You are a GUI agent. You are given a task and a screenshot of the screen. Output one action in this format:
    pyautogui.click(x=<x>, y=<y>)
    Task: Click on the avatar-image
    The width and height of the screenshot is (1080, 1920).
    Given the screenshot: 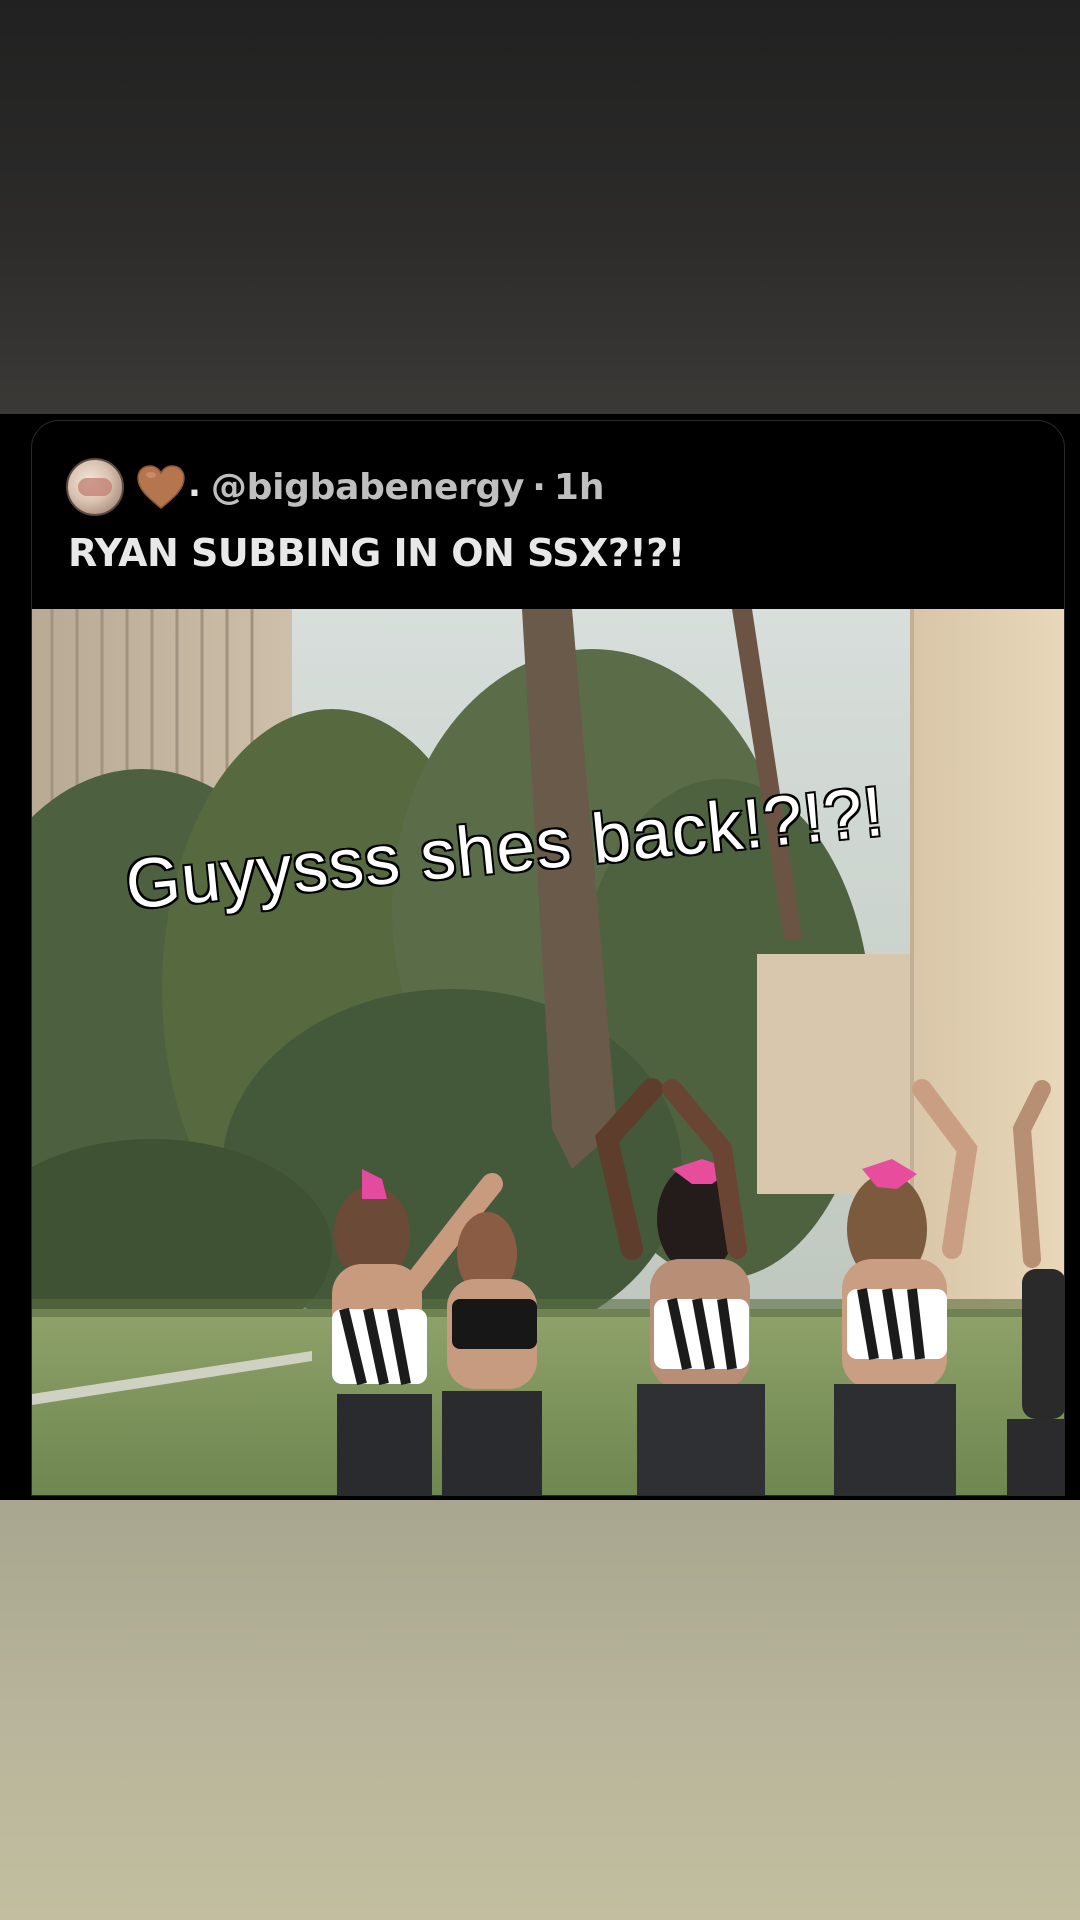 What is the action you would take?
    pyautogui.click(x=95, y=487)
    